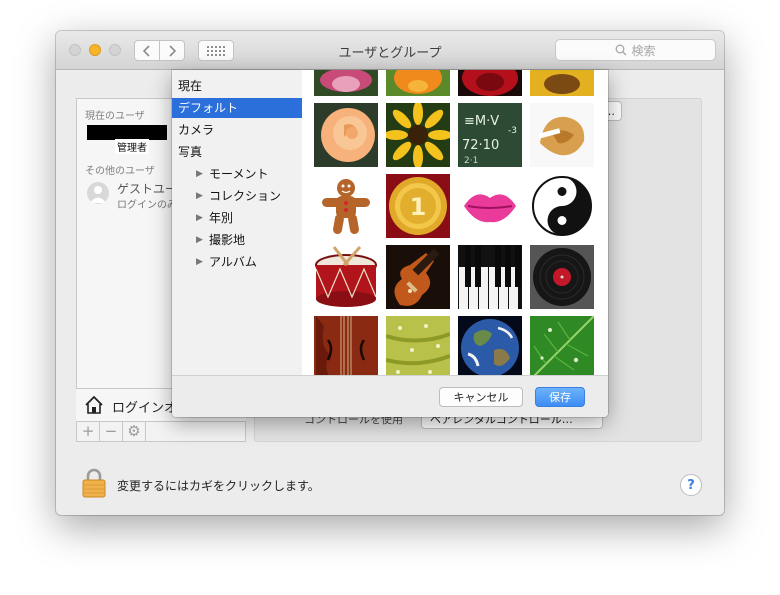 Image resolution: width=780 pixels, height=595 pixels. Describe the element at coordinates (346, 206) in the screenshot. I see `gingerbread-man-image` at that location.